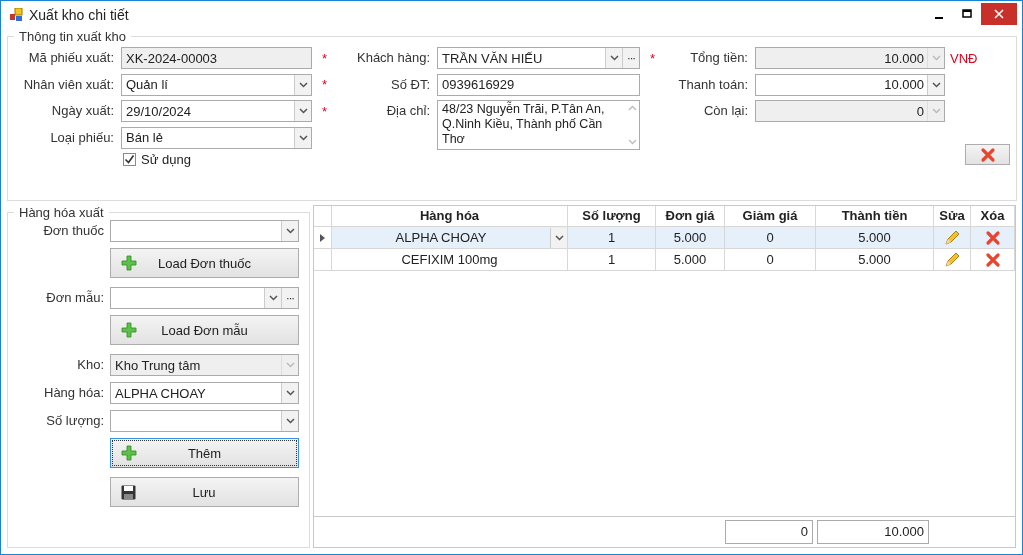  I want to click on field-label: Tổng tiền:, so click(718, 58).